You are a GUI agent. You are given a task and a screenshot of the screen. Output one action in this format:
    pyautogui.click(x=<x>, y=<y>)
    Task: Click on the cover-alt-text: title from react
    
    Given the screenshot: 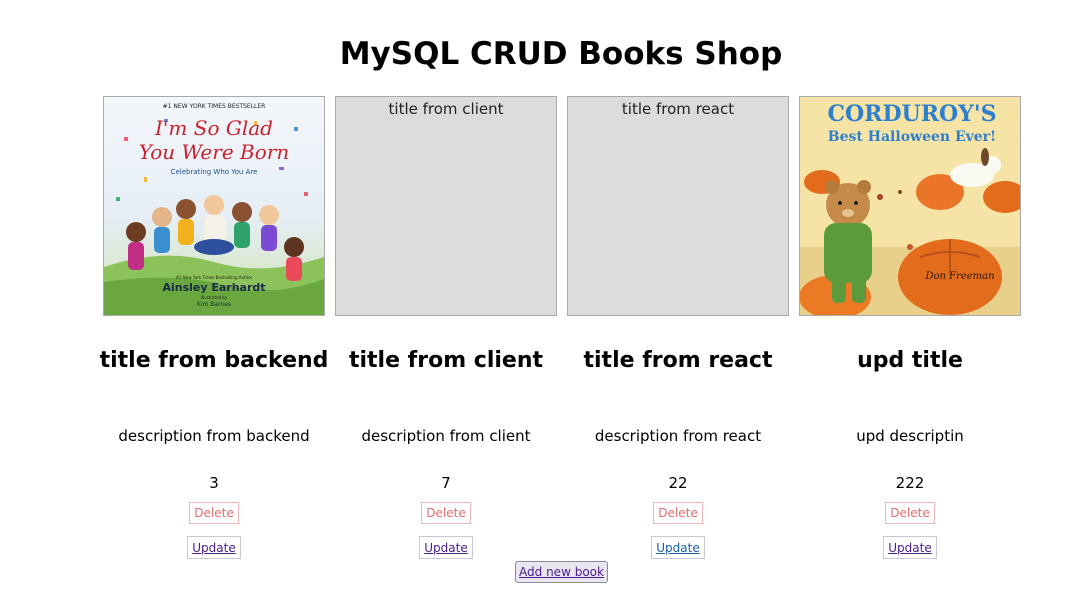 What is the action you would take?
    pyautogui.click(x=678, y=109)
    